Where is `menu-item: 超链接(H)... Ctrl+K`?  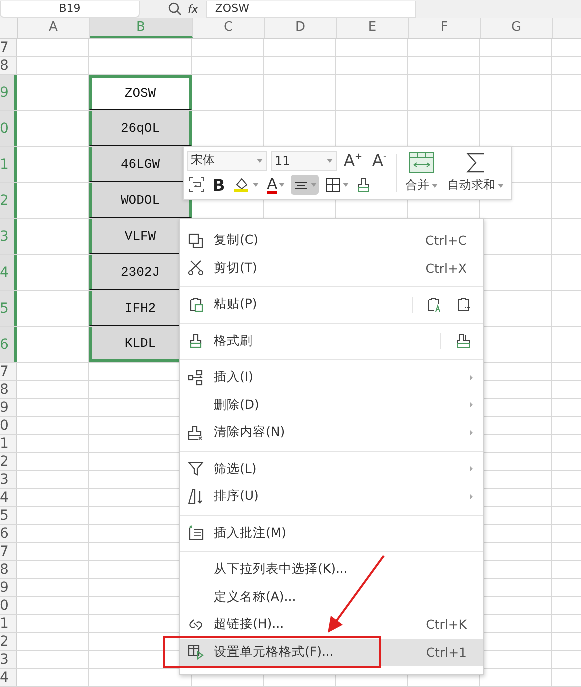 menu-item: 超链接(H)... Ctrl+K is located at coordinates (331, 624).